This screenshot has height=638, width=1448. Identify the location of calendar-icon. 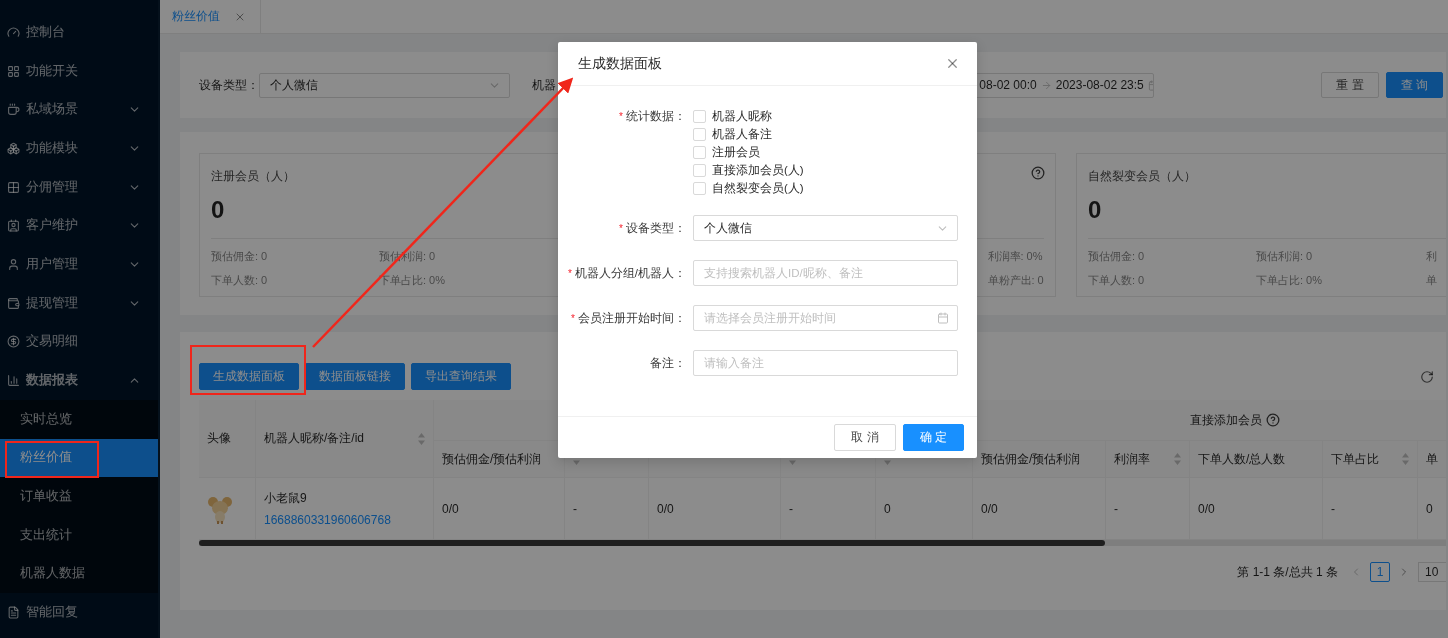
(943, 318).